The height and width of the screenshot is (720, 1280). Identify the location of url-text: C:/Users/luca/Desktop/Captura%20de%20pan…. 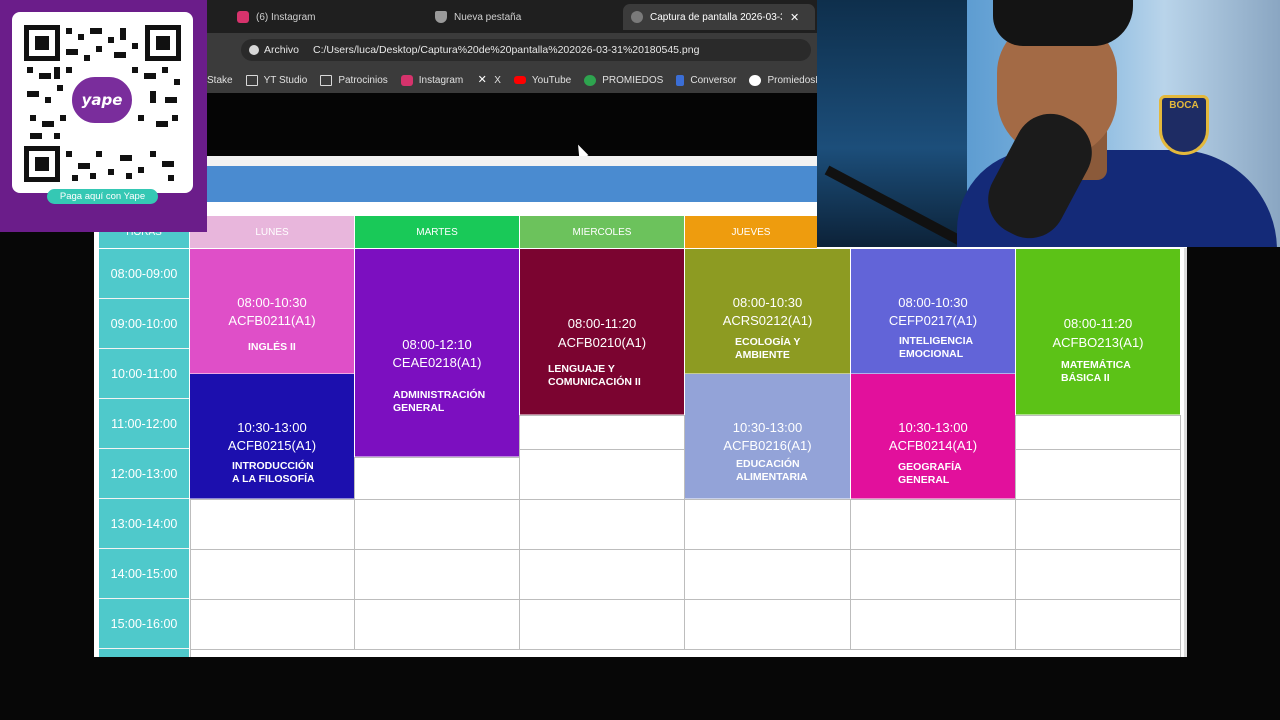
(506, 50).